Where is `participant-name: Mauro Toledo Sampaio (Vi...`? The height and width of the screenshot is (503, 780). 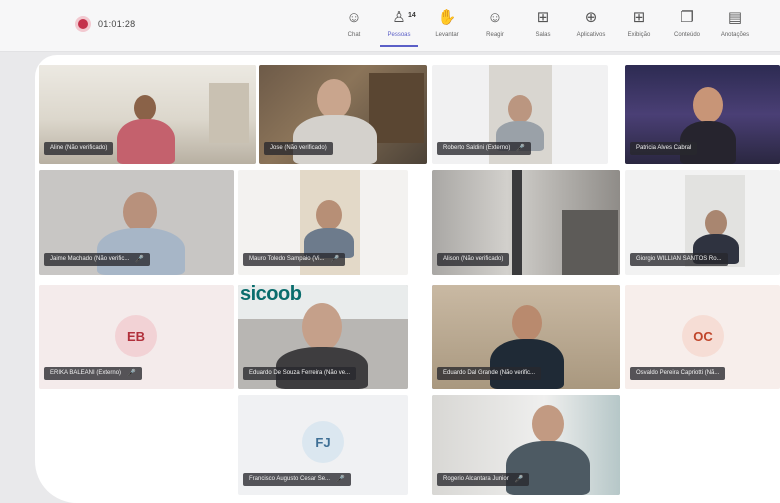
participant-name: Mauro Toledo Sampaio (Vi... is located at coordinates (287, 259).